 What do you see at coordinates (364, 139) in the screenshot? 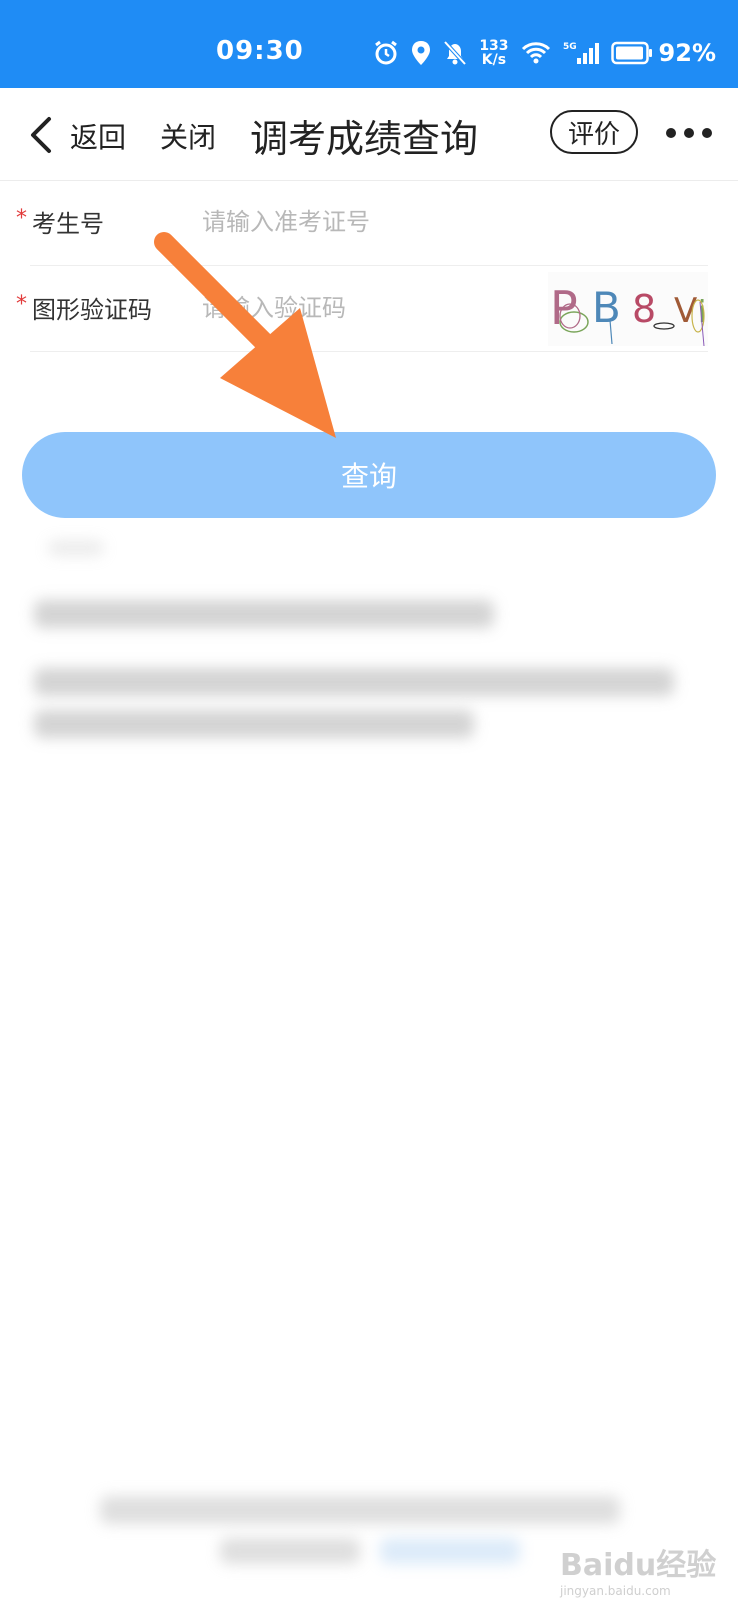
I see `page-title: 调考成绩查询` at bounding box center [364, 139].